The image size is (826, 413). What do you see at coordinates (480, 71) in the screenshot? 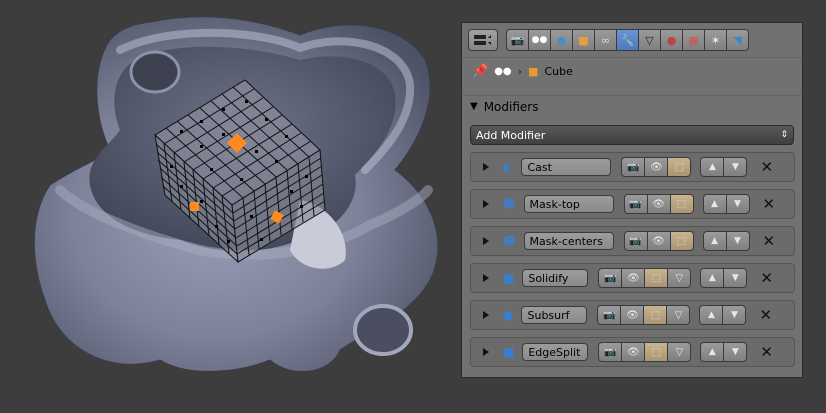
I see `pin-icon: 📌` at bounding box center [480, 71].